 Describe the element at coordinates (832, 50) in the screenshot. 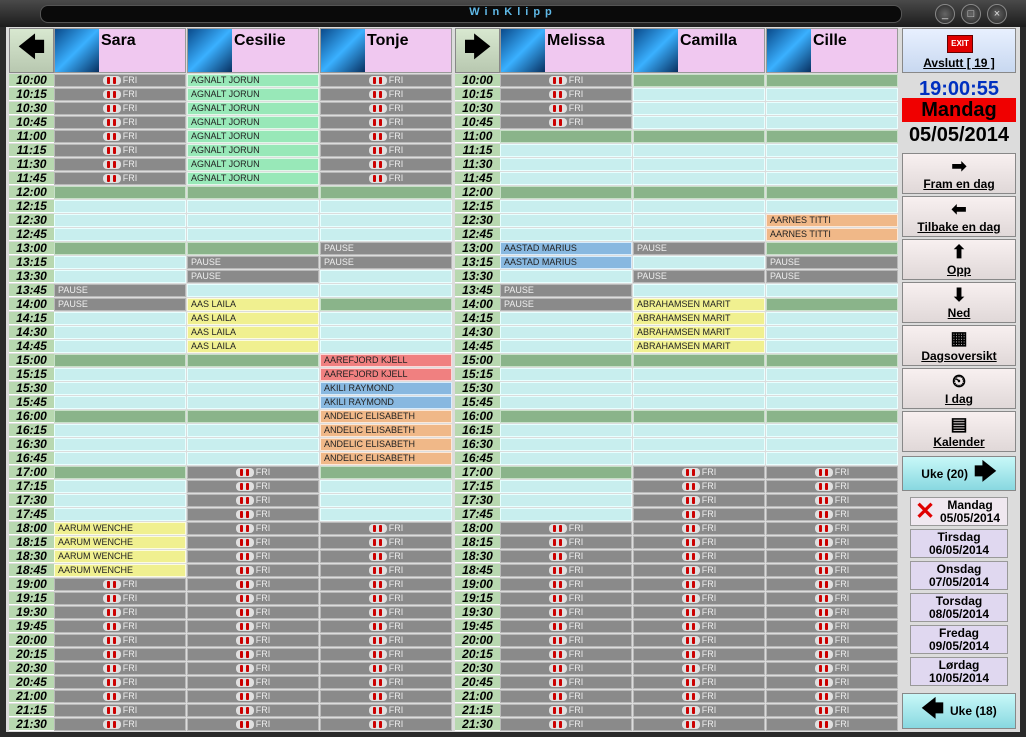

I see `staff-header: Cille` at that location.